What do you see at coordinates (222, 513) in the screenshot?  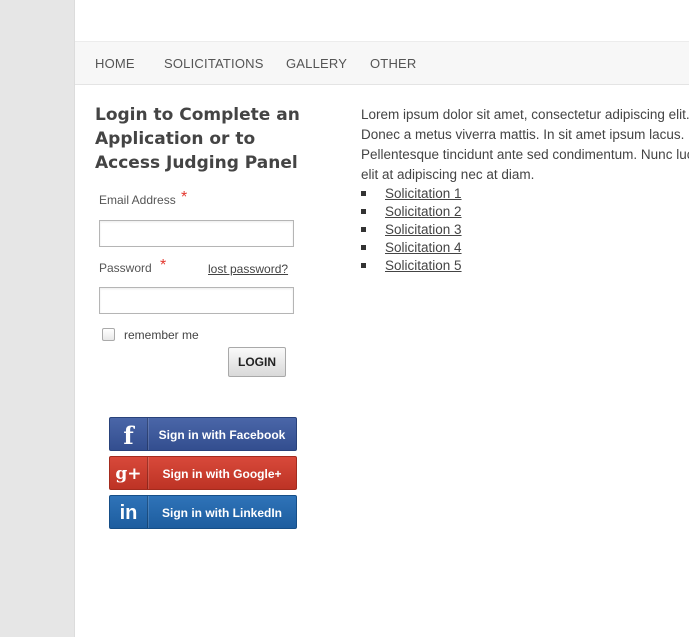 I see `linkedin-signin-label: Sign in with LinkedIn` at bounding box center [222, 513].